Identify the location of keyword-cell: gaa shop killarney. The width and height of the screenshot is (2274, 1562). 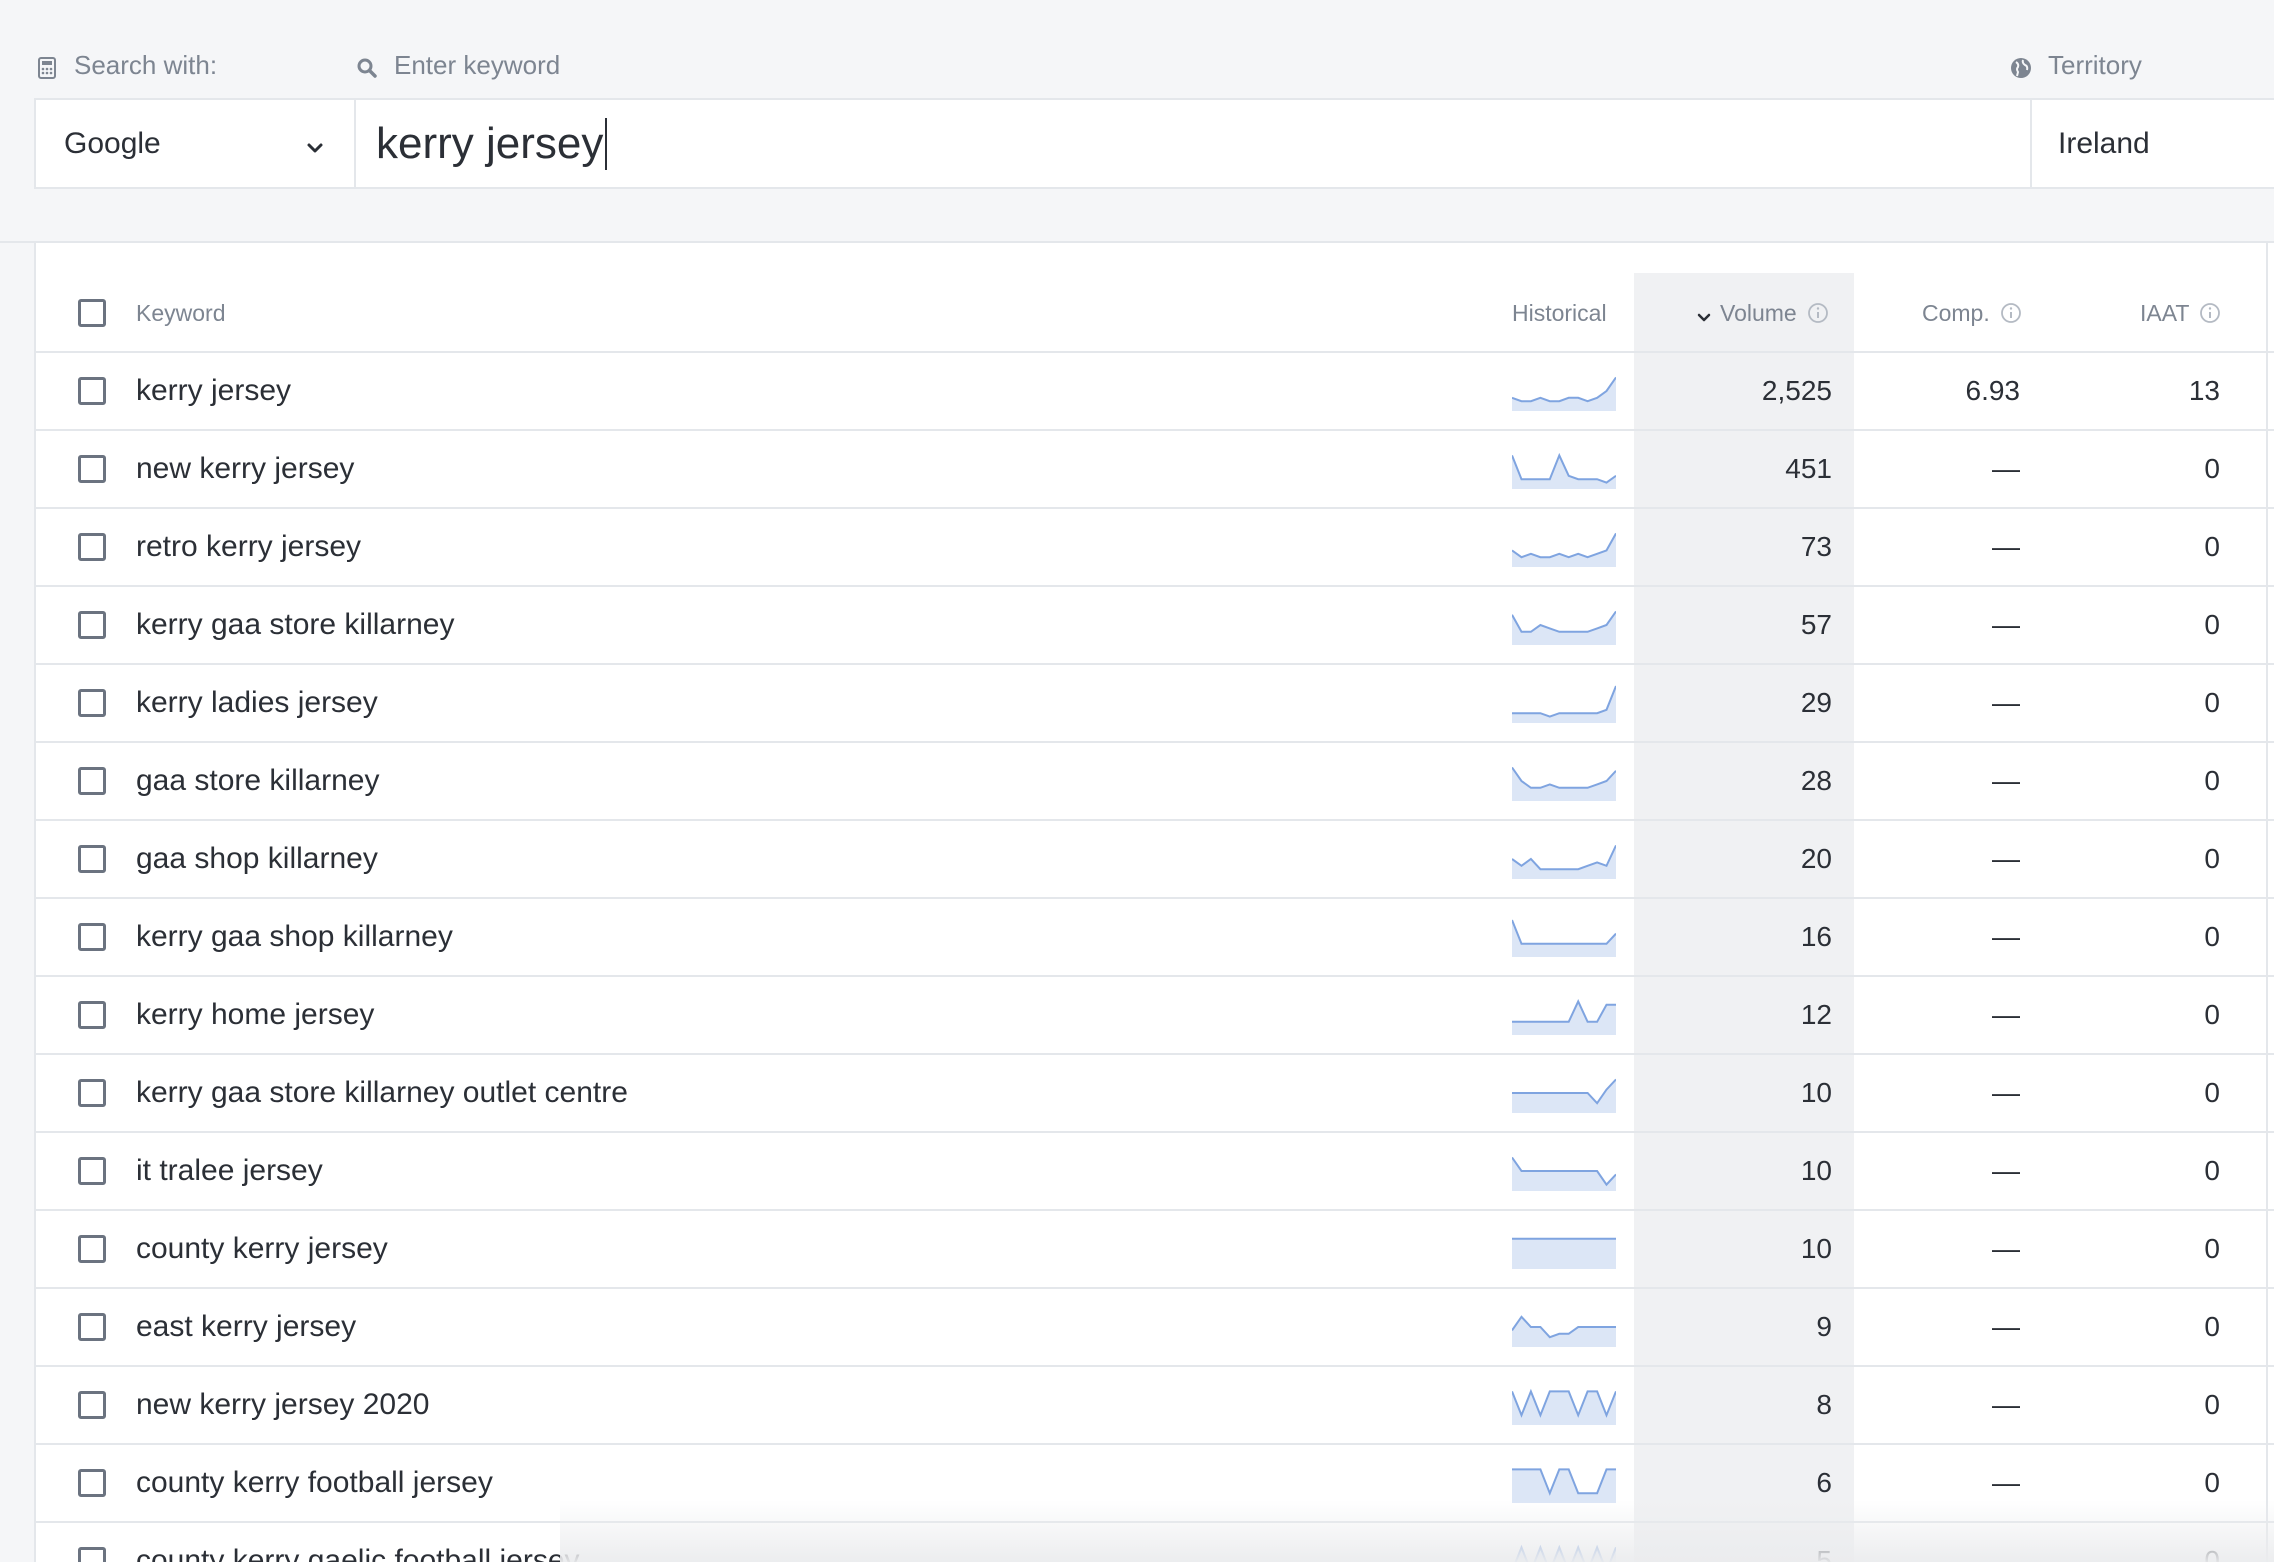
(257, 859).